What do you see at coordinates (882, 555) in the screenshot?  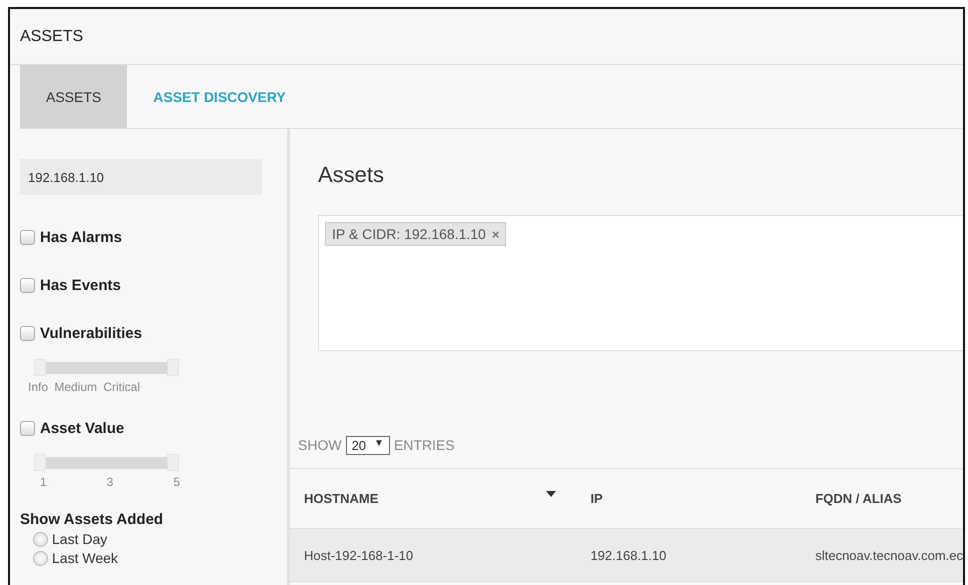 I see `table-cell: sltecnoav.tecnoav.com.ec` at bounding box center [882, 555].